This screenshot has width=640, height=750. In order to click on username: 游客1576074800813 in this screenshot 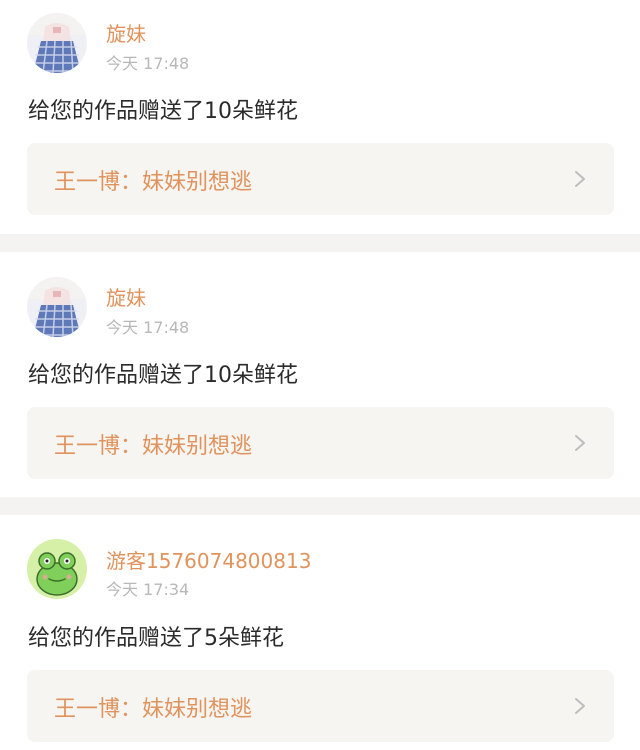, I will do `click(208, 559)`.